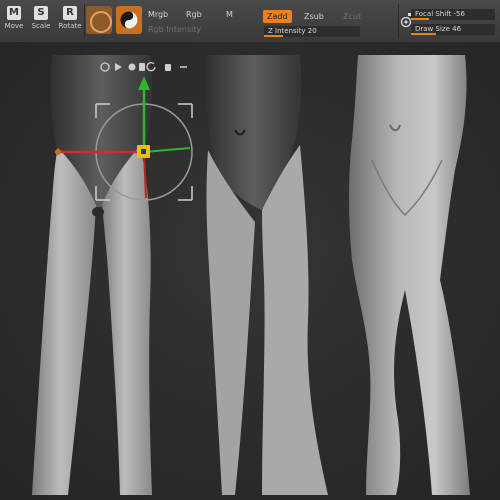 The width and height of the screenshot is (500, 500). I want to click on focal-shift-fill, so click(420, 19).